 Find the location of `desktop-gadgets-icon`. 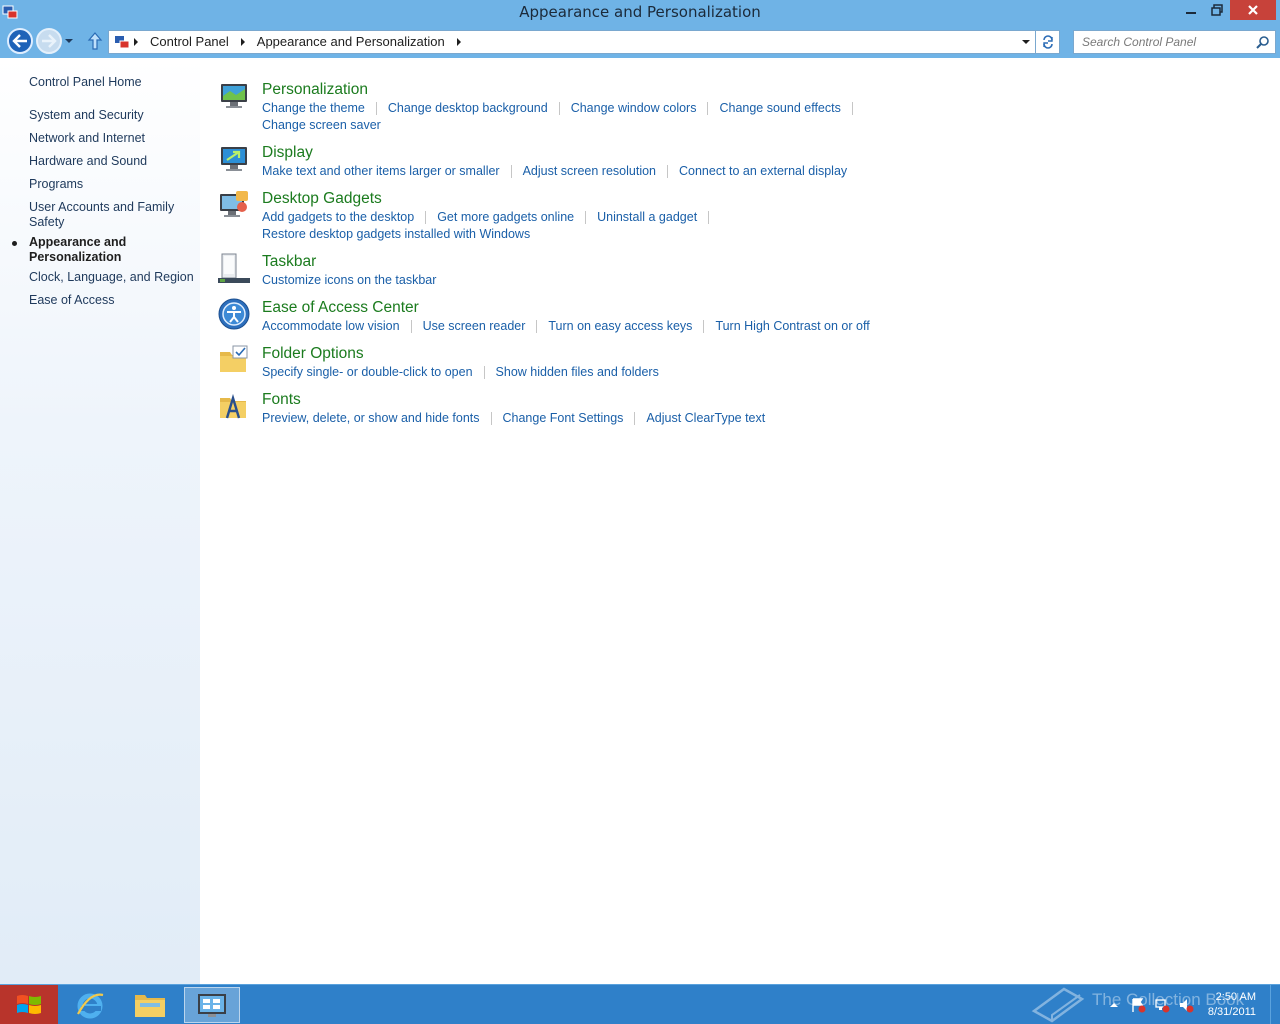

desktop-gadgets-icon is located at coordinates (234, 205).